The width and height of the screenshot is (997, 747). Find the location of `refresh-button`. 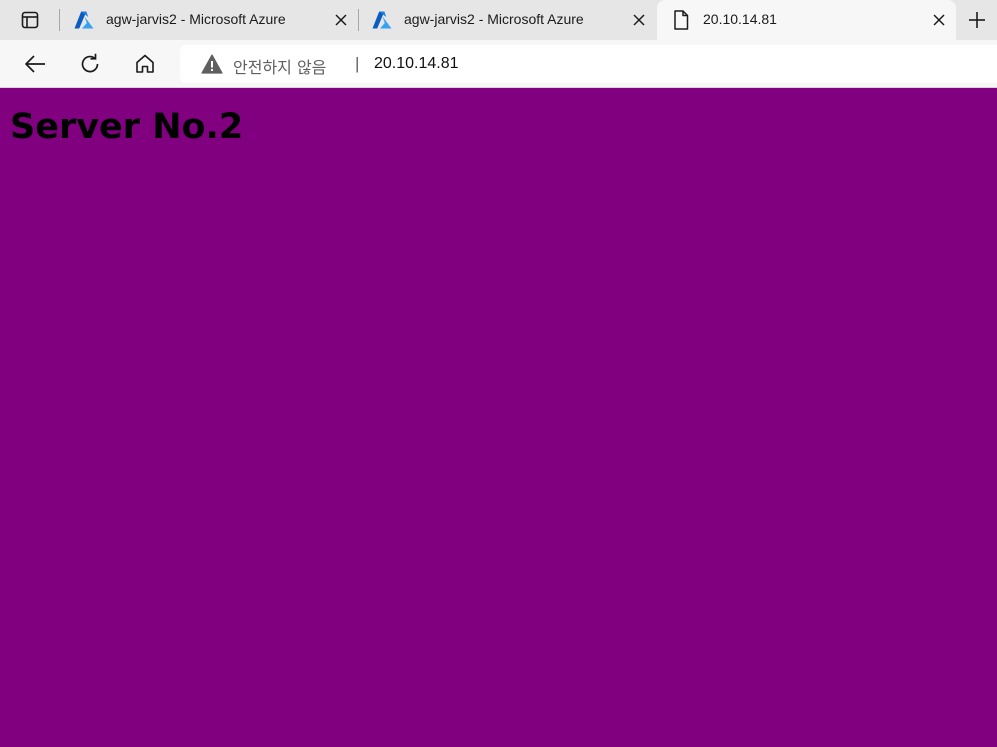

refresh-button is located at coordinates (90, 64).